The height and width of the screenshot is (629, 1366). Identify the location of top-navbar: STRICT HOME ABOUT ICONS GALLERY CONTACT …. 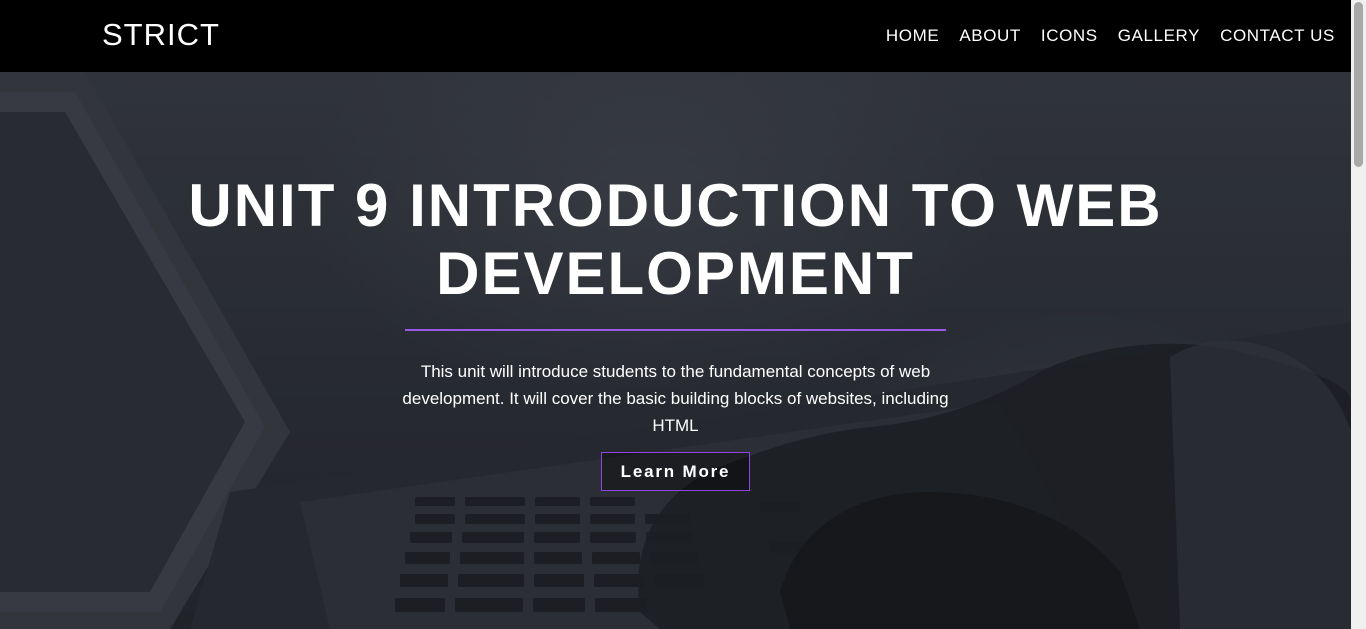
(675, 36).